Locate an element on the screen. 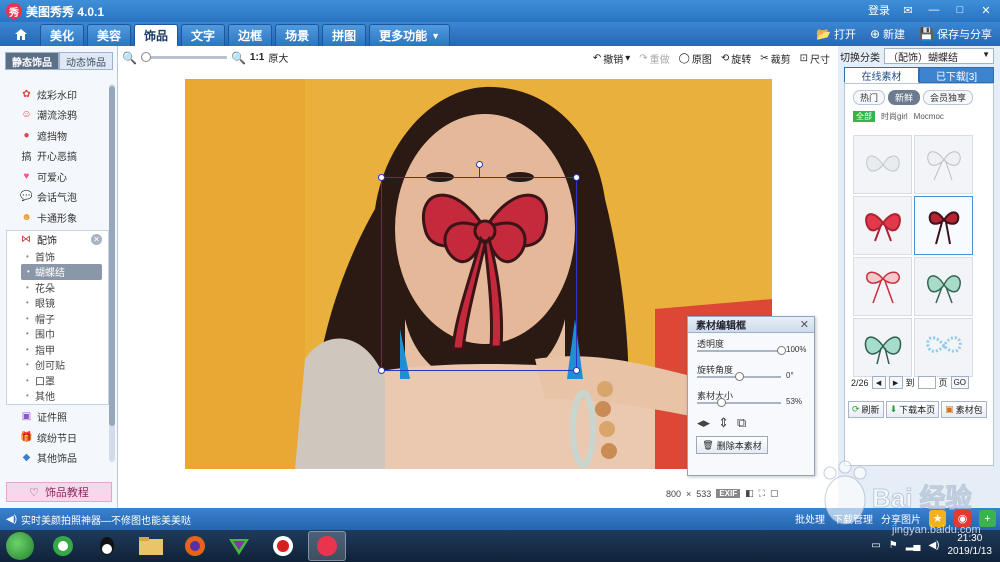 The height and width of the screenshot is (562, 1000). flip-horizontal-icon: ◂▸ is located at coordinates (703, 423).